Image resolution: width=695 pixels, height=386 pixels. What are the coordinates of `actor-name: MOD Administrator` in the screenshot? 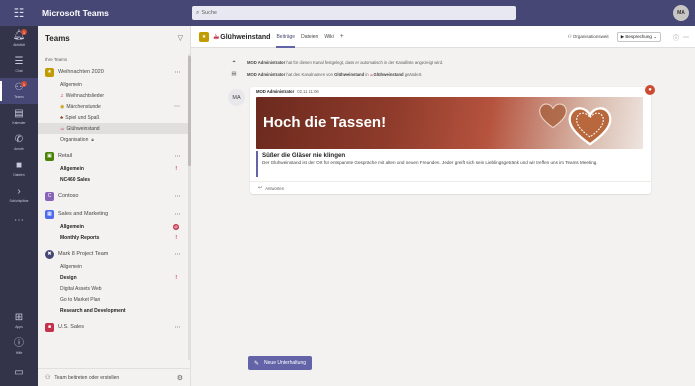 It's located at (266, 62).